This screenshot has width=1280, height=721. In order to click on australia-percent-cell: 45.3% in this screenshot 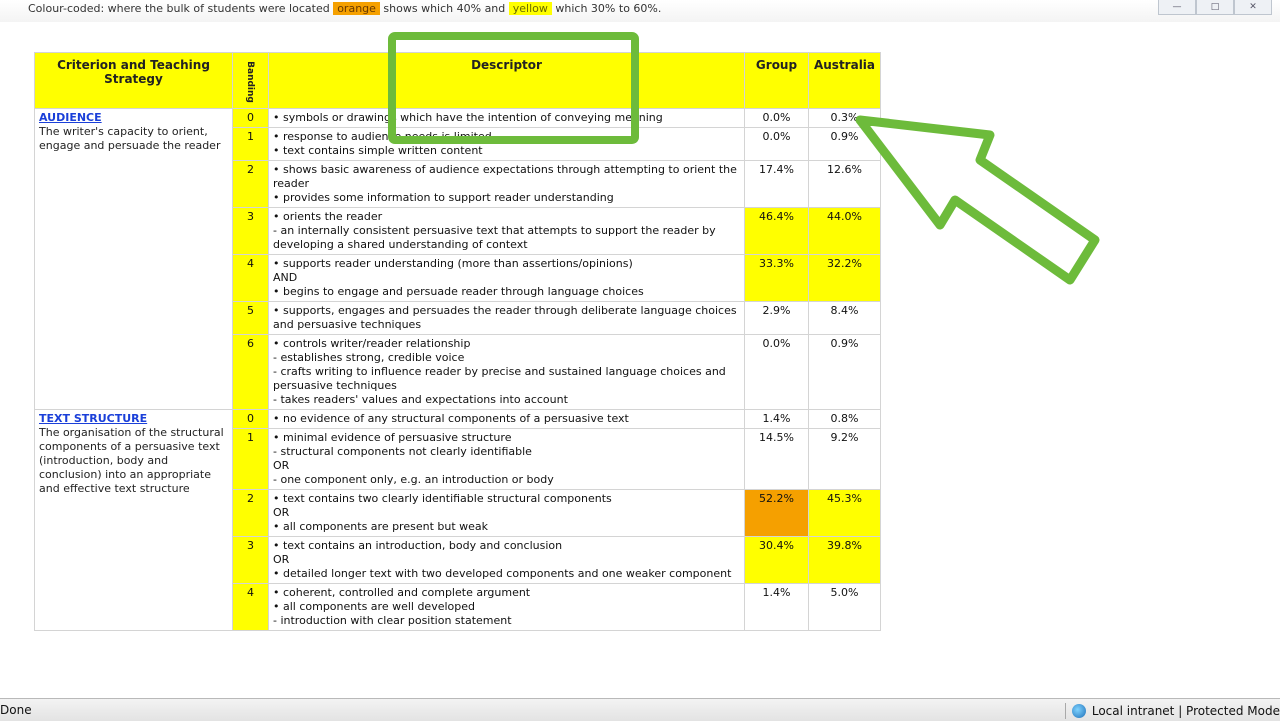, I will do `click(844, 513)`.